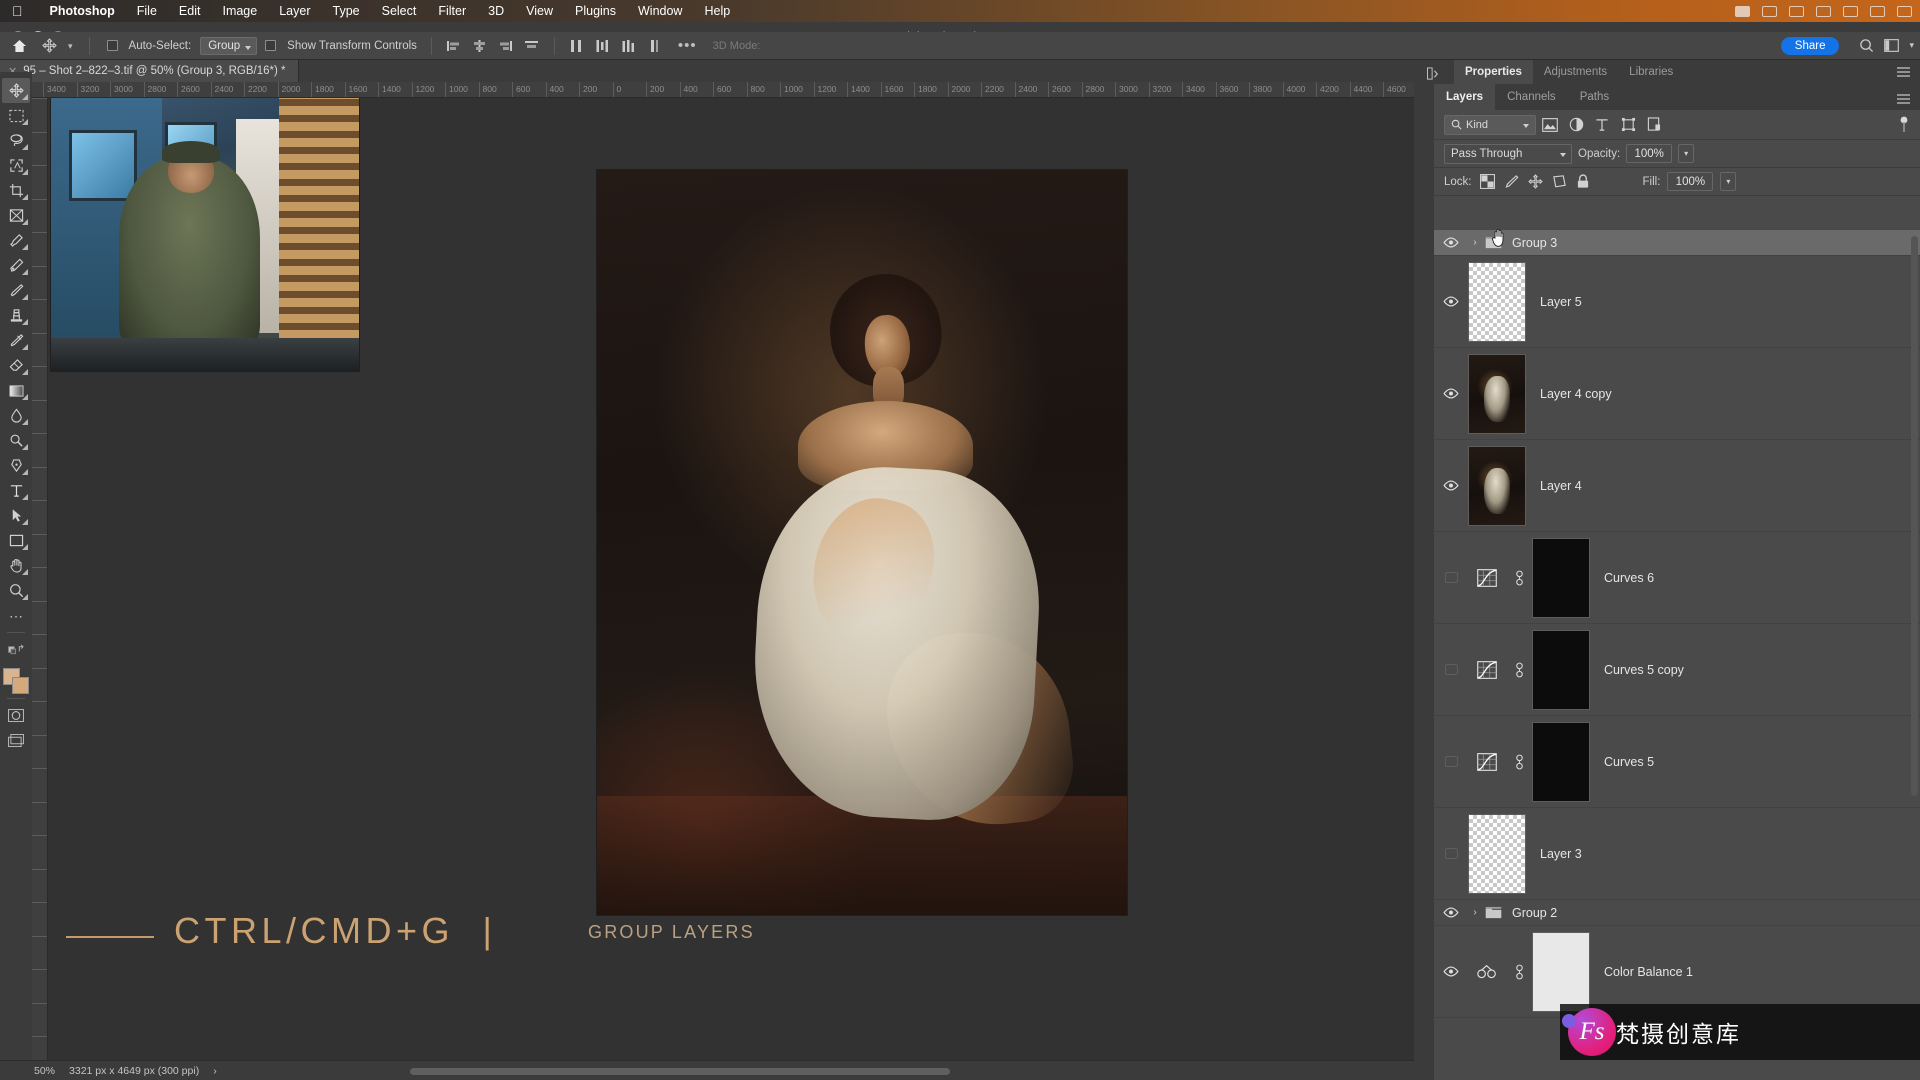 Image resolution: width=1920 pixels, height=1080 pixels. Describe the element at coordinates (1904, 11) in the screenshot. I see `clock-icon` at that location.